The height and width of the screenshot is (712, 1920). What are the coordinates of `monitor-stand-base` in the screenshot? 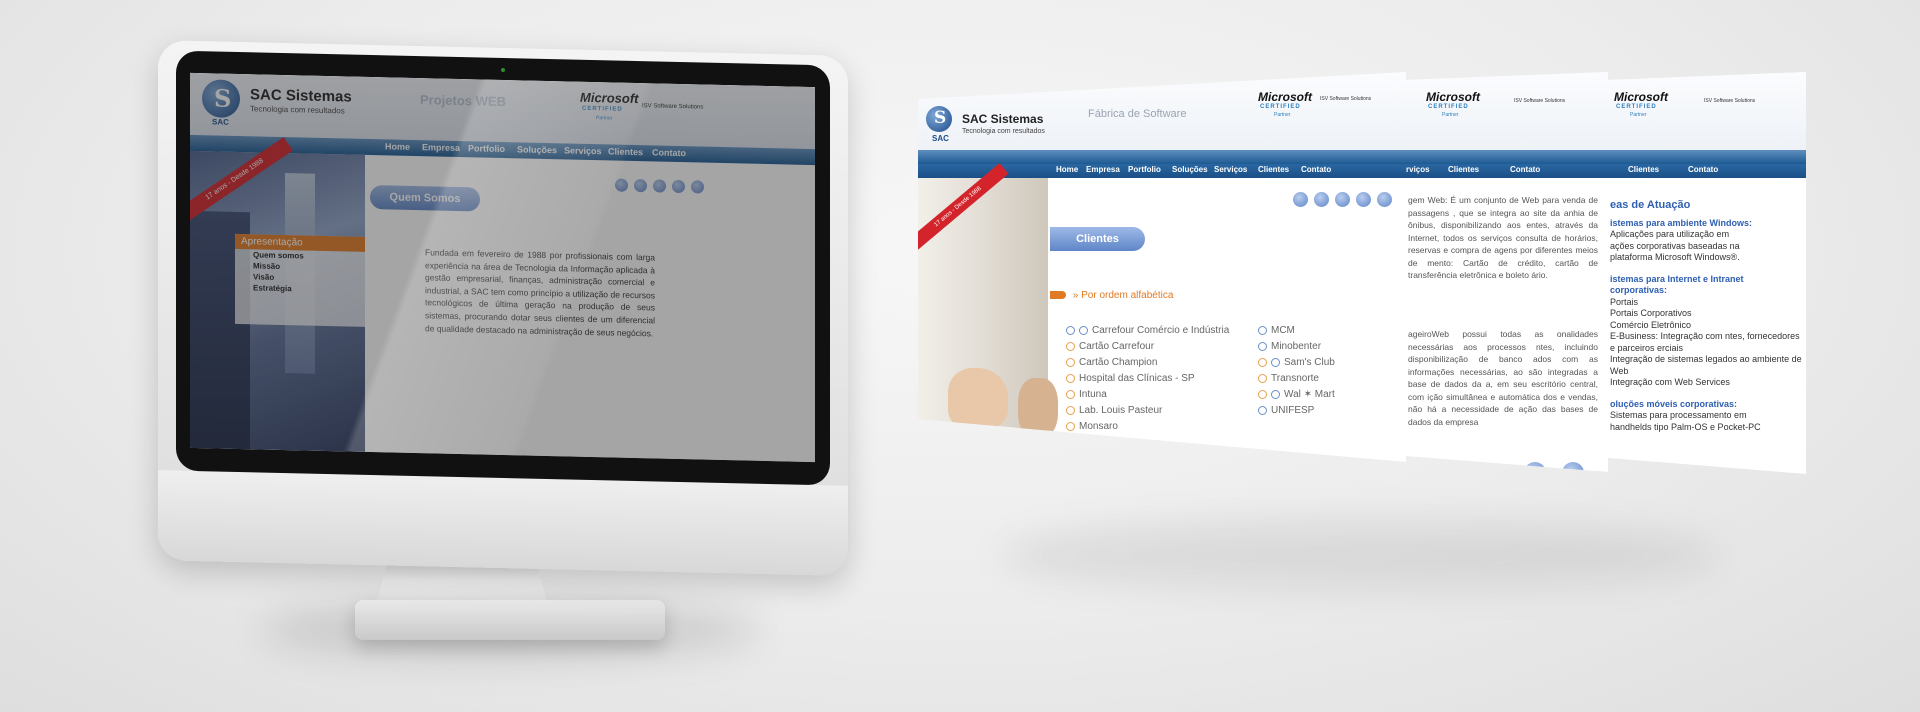 It's located at (510, 620).